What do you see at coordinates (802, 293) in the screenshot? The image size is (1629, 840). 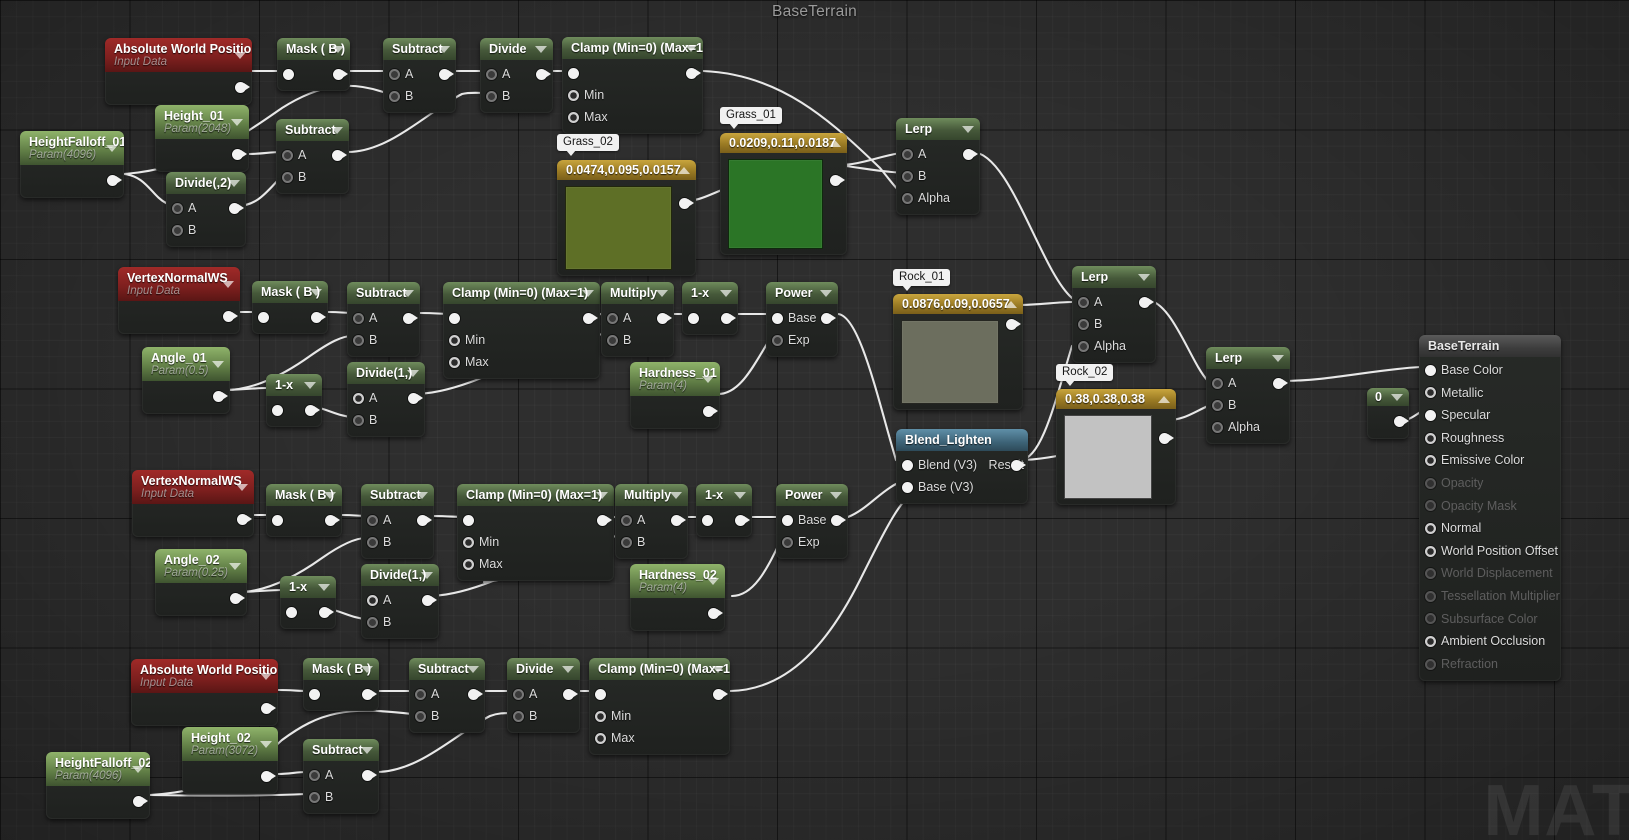 I see `node-header: Power` at bounding box center [802, 293].